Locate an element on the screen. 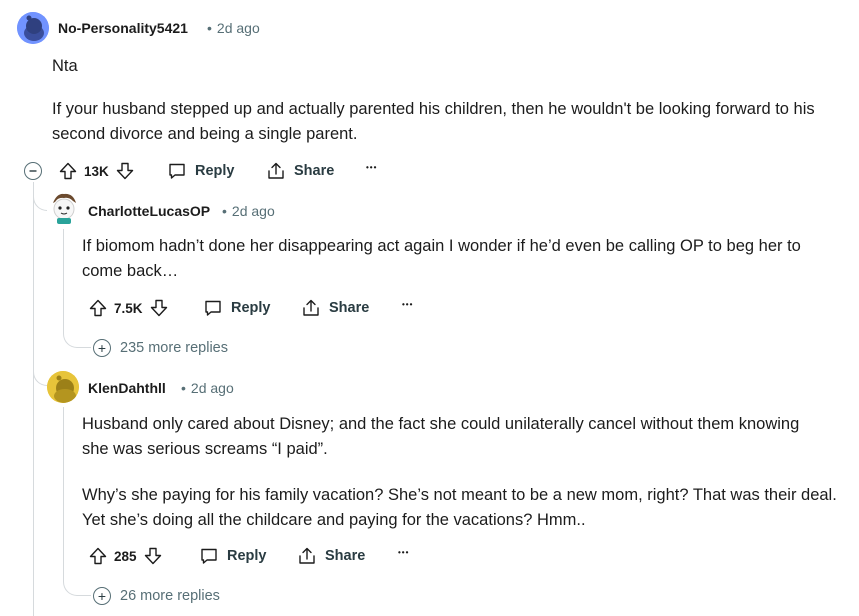 This screenshot has height=616, width=859. collapse-button is located at coordinates (33, 171).